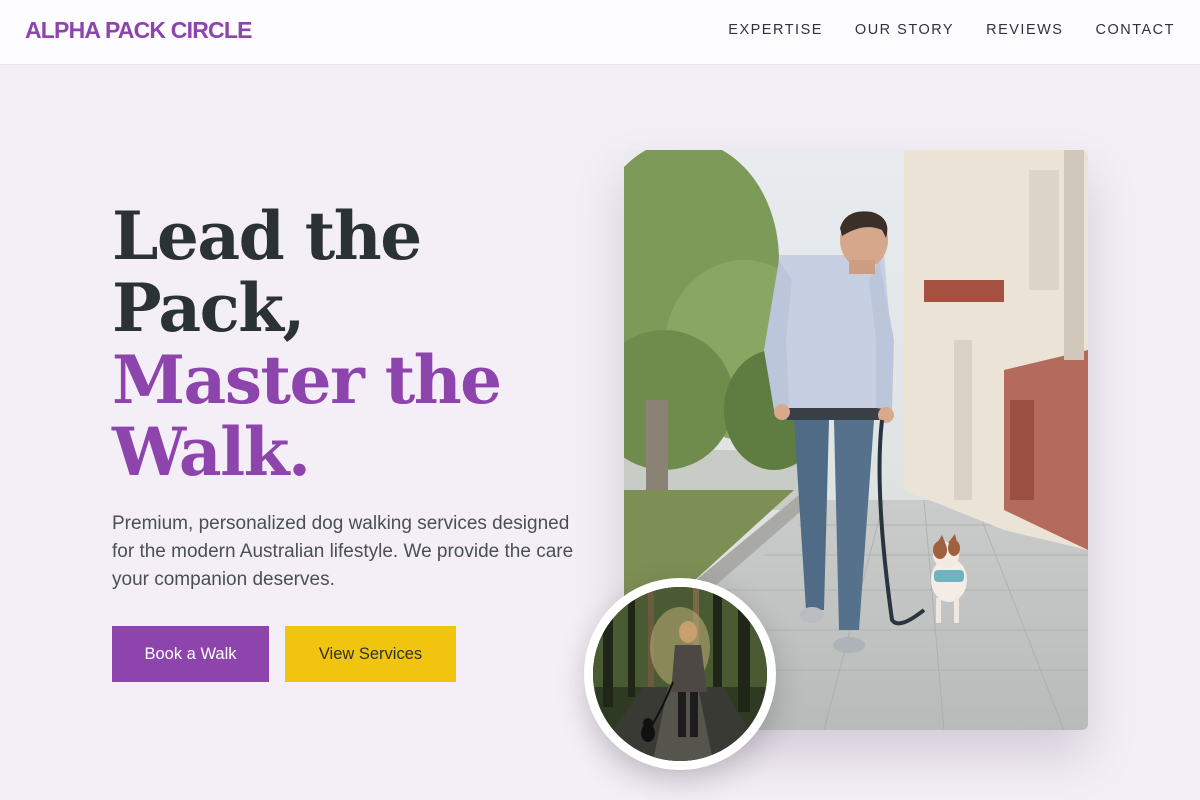 Image resolution: width=1200 pixels, height=800 pixels. I want to click on main-nav: EXPERTISE OUR STORY REVIEWS CONTACT, so click(951, 30).